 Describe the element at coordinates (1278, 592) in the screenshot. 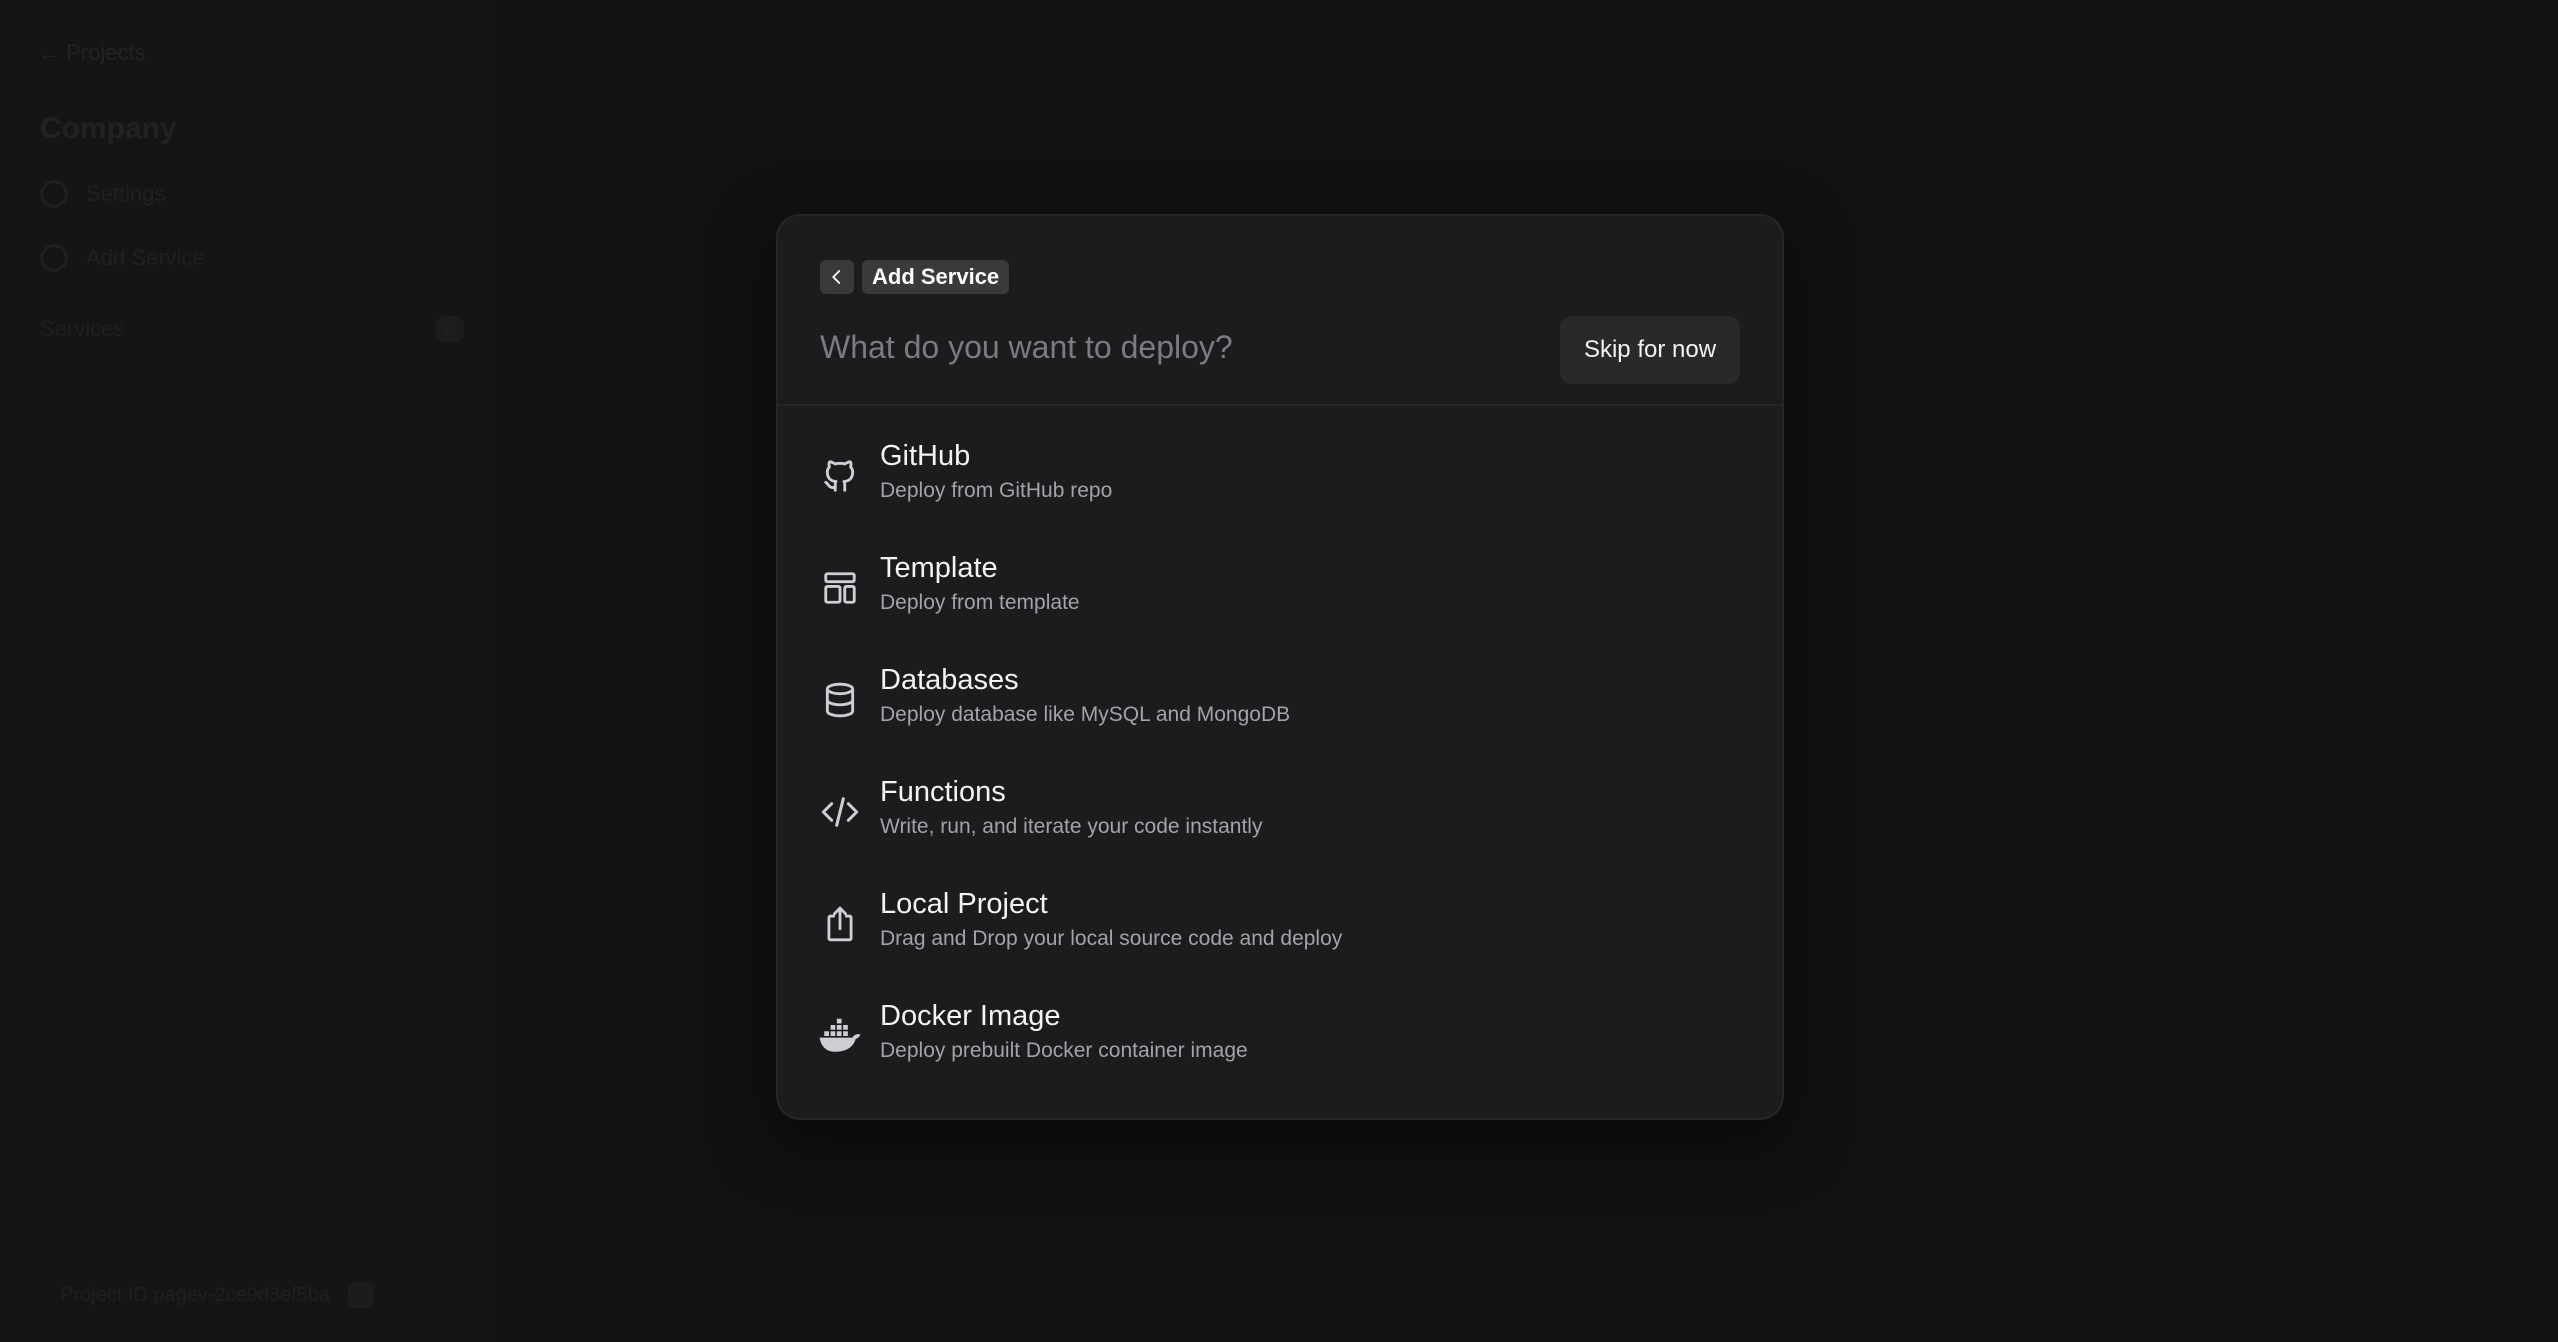

I see `option-template: Template Deploy from template` at that location.